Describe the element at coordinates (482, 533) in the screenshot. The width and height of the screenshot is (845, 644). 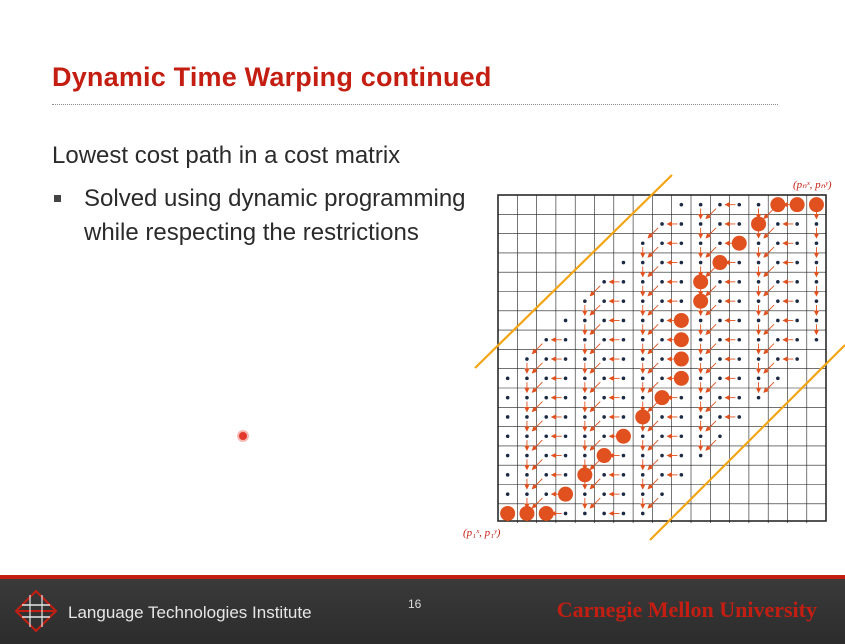
I see `start-point-label: (p₁ˣ, p₁ʸ)` at that location.